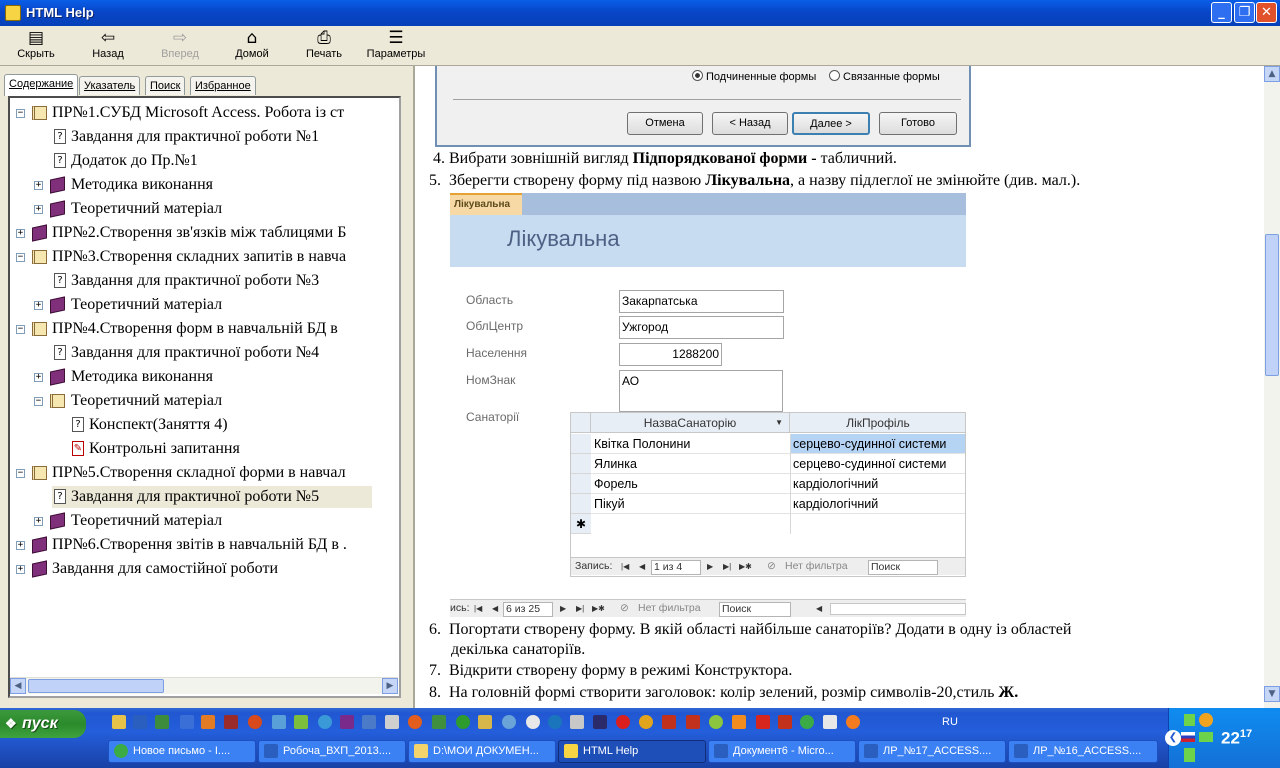 Image resolution: width=1280 pixels, height=768 pixels. What do you see at coordinates (665, 123) in the screenshot?
I see `cancel-button: Отмена` at bounding box center [665, 123].